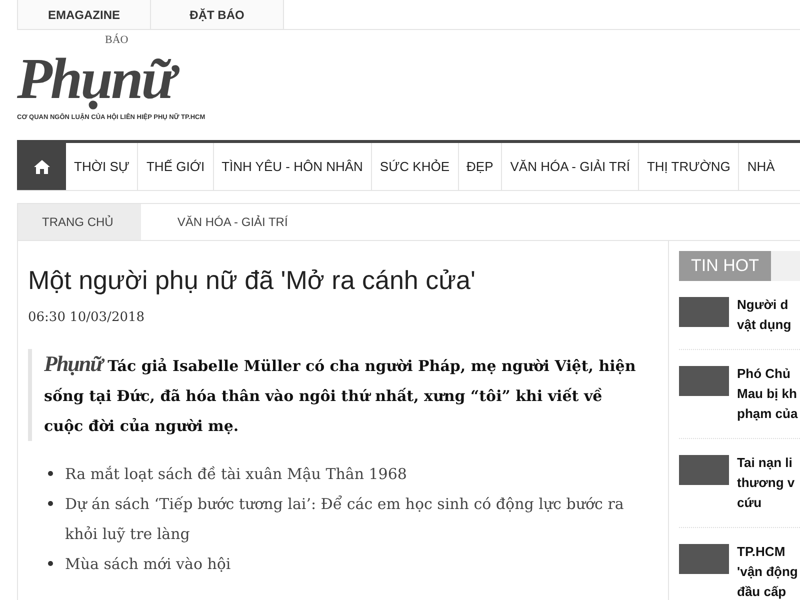 This screenshot has width=800, height=600. Describe the element at coordinates (102, 166) in the screenshot. I see `nav-tab: THỜI SỰ` at that location.